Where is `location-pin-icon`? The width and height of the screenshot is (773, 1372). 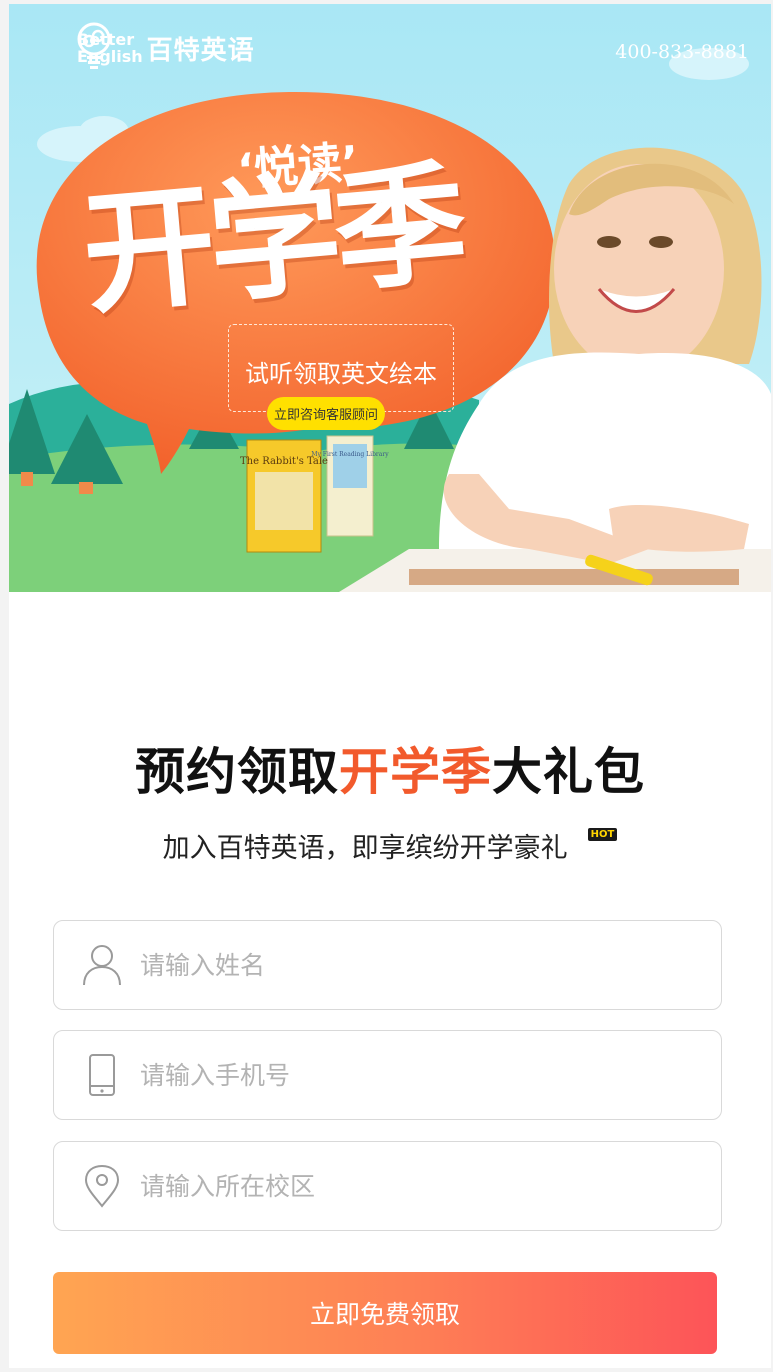 location-pin-icon is located at coordinates (102, 1186).